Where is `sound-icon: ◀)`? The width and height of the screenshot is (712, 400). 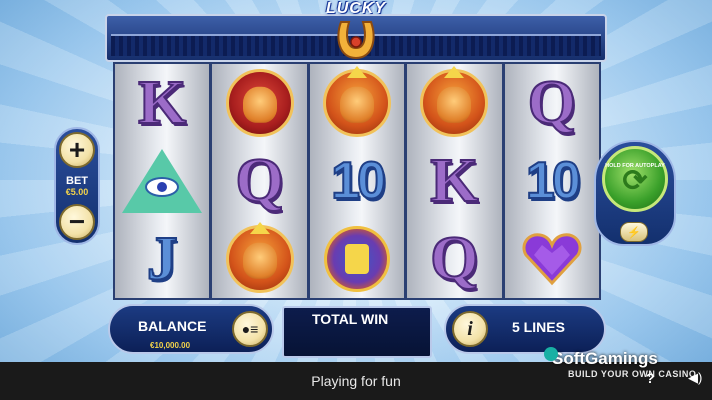
sound-icon: ◀) is located at coordinates (695, 378).